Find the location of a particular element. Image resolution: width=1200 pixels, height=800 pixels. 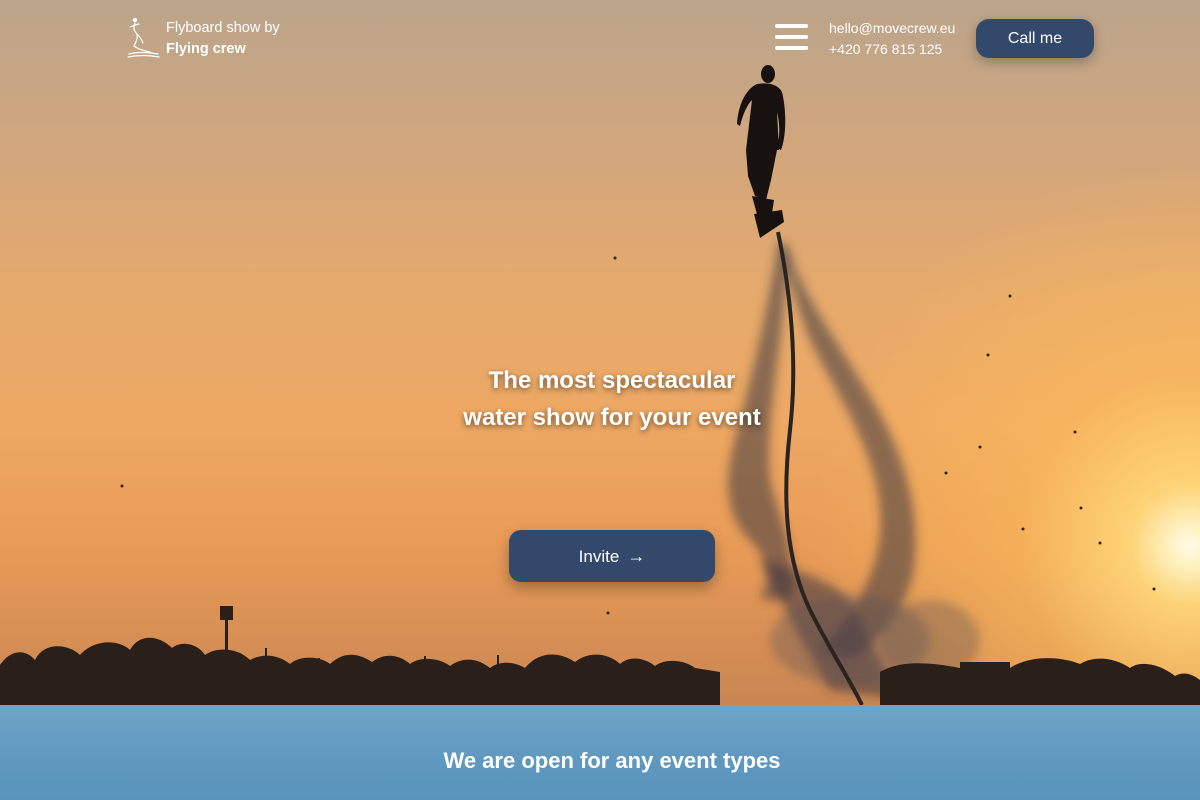

email-link: hello@movecrew.eu is located at coordinates (892, 28).